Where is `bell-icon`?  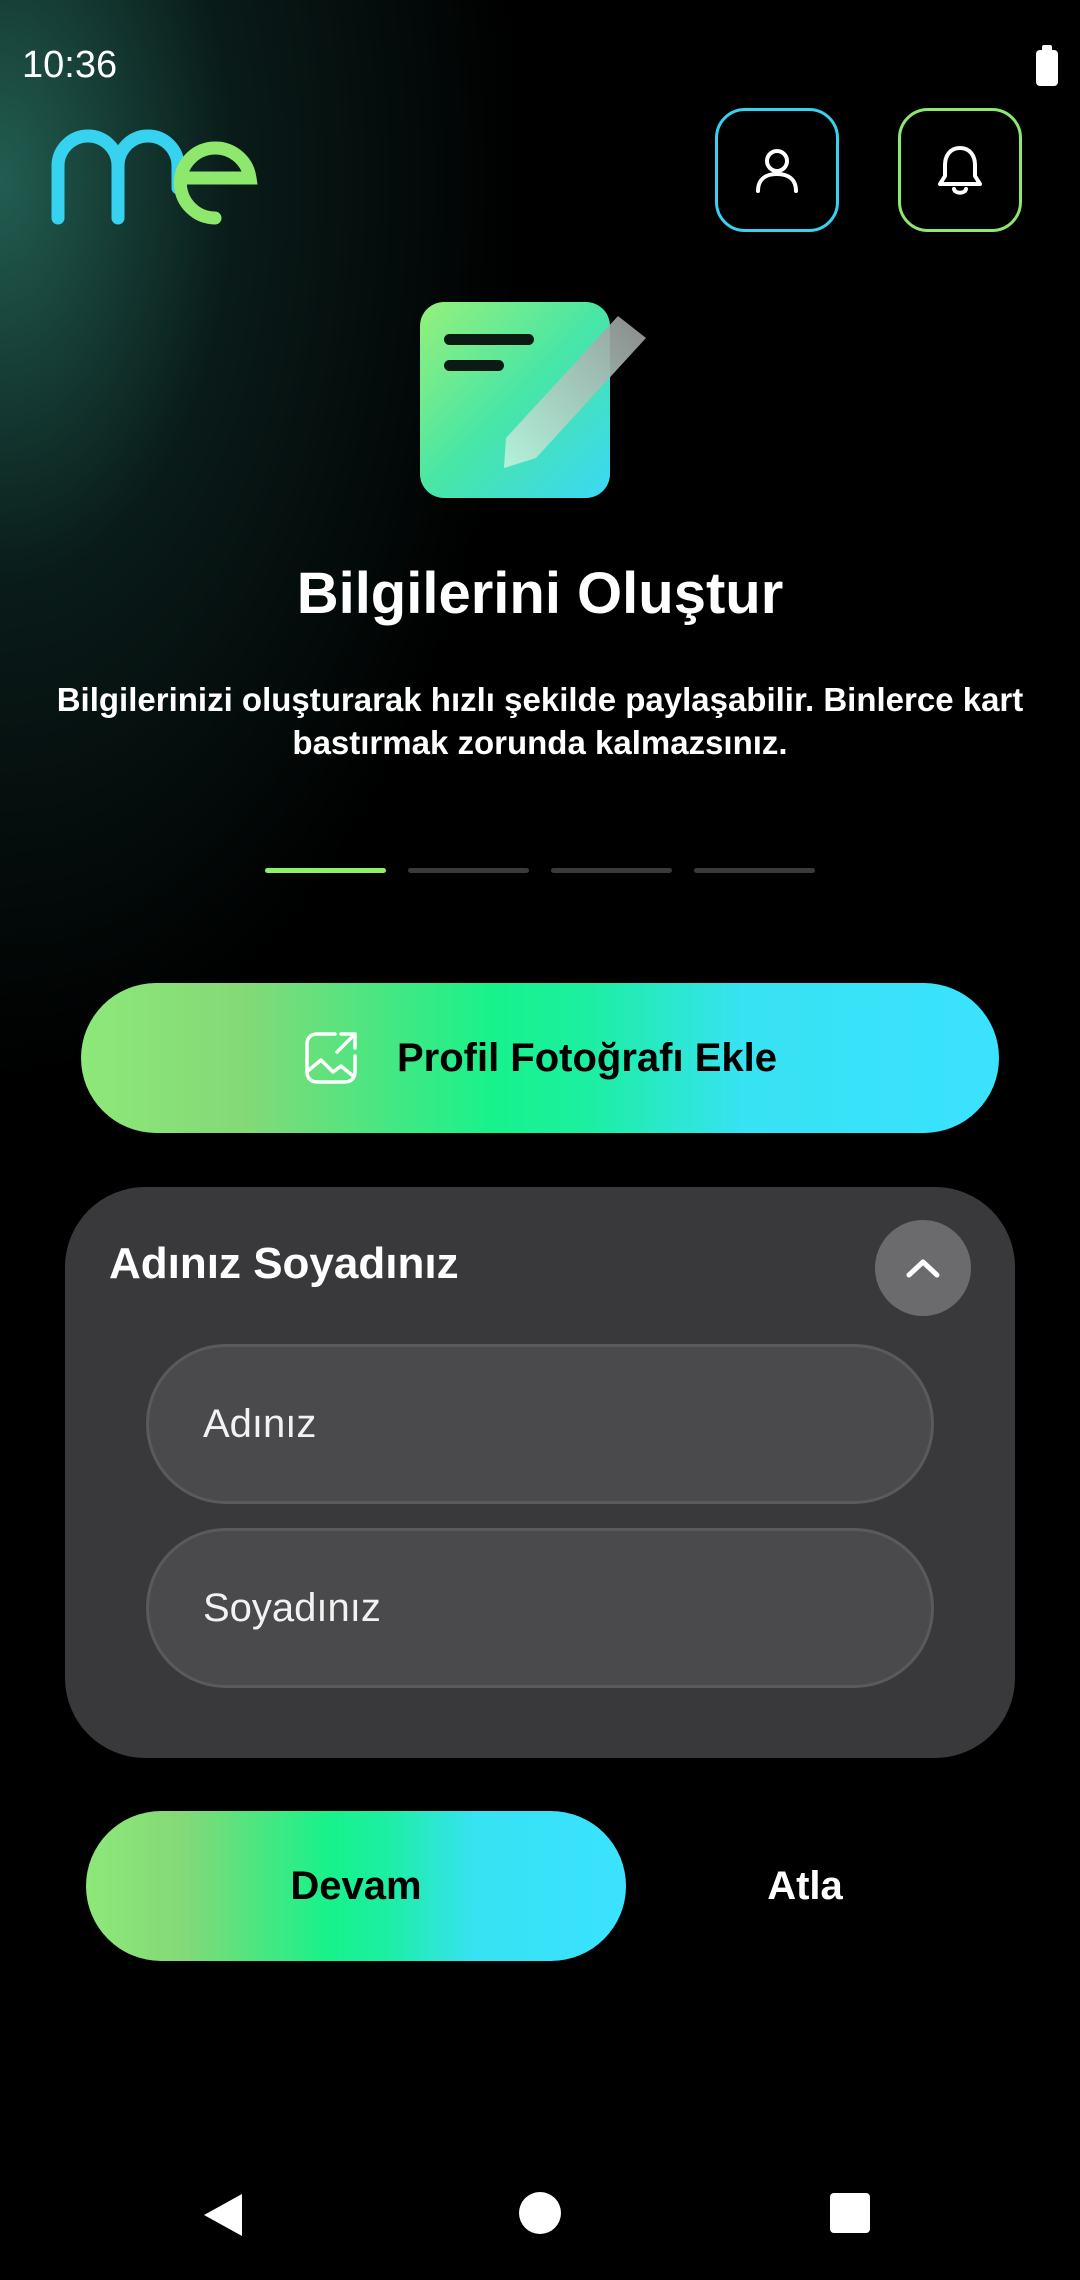 bell-icon is located at coordinates (960, 170).